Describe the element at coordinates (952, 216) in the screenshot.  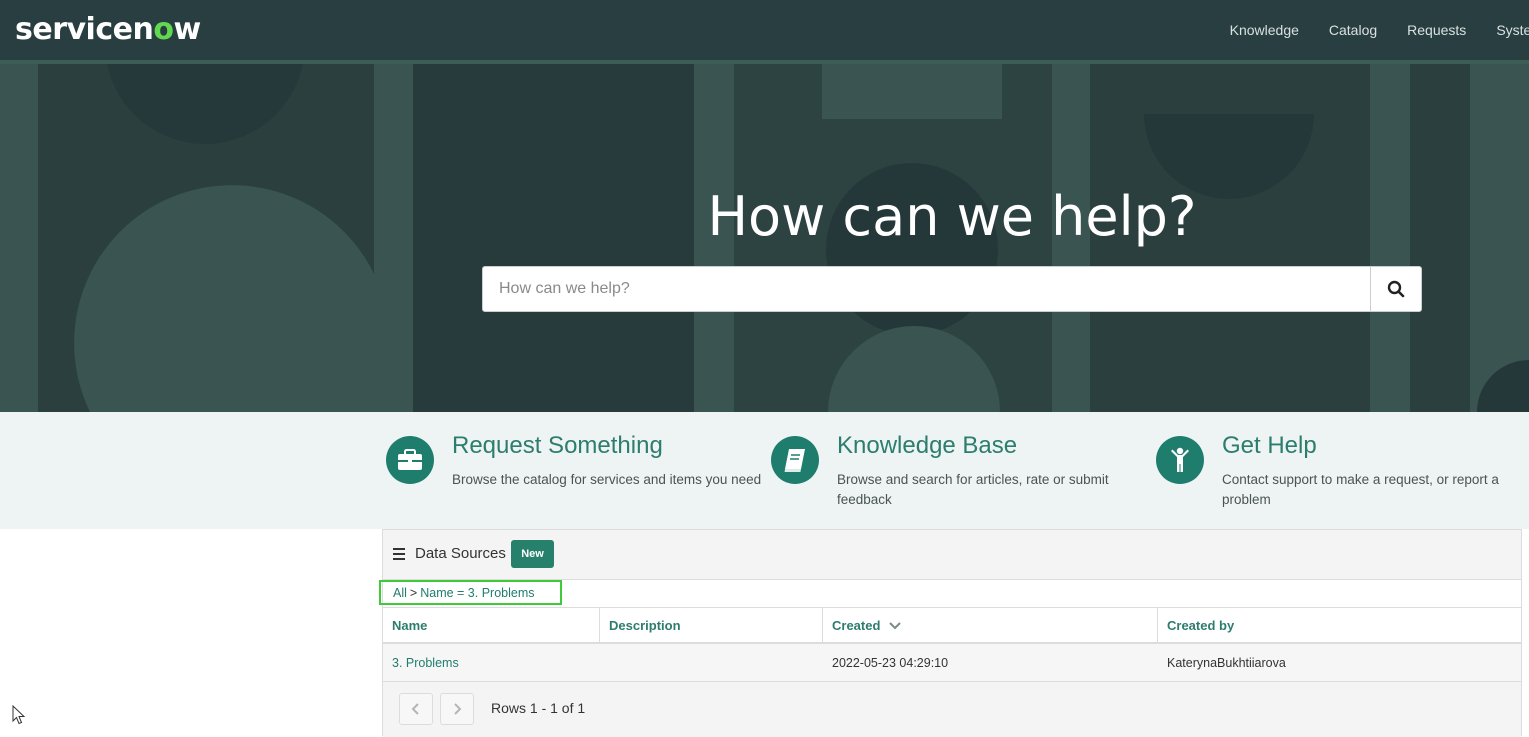
I see `hero-title: How can we help?` at that location.